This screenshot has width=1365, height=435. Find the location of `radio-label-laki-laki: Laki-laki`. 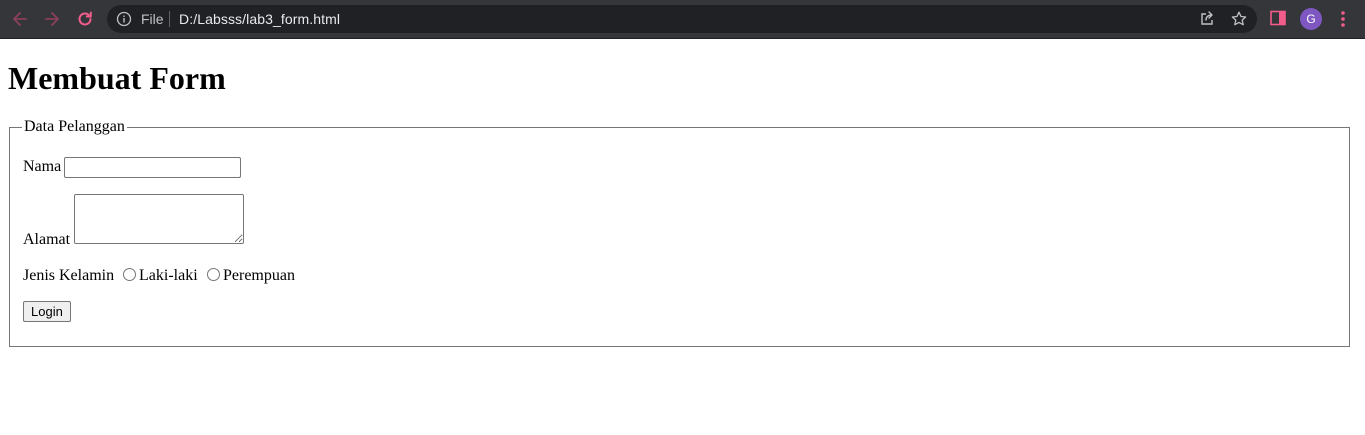

radio-label-laki-laki: Laki-laki is located at coordinates (168, 275).